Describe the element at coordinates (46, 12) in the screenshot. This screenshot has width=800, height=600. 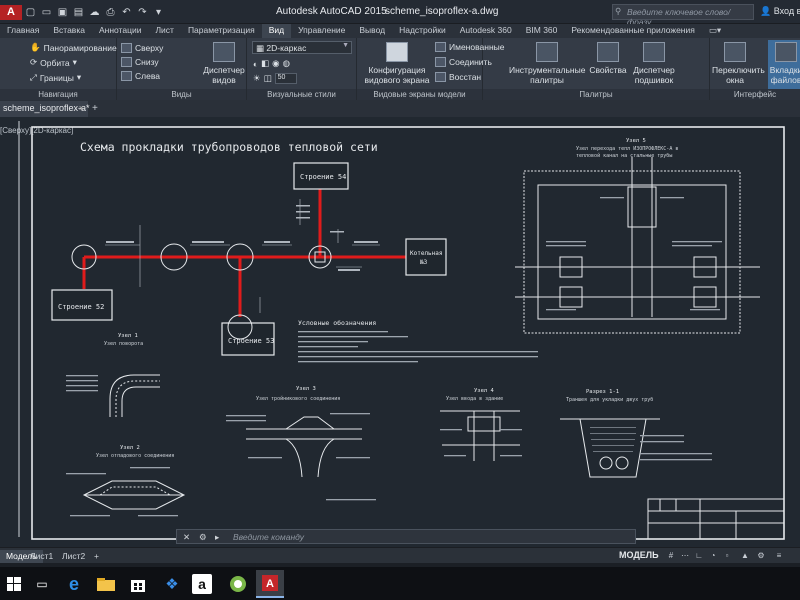
I see `open-icon: ▭` at that location.